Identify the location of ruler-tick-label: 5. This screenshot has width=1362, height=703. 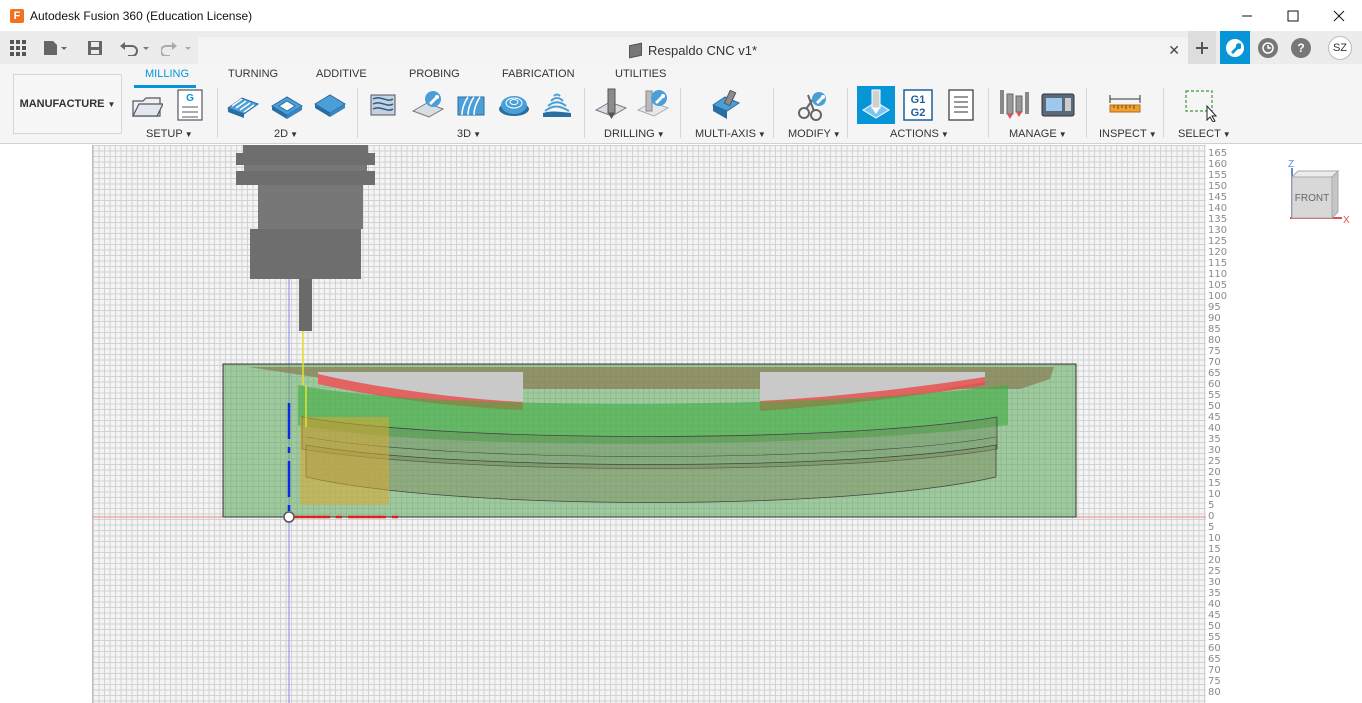
(1211, 527).